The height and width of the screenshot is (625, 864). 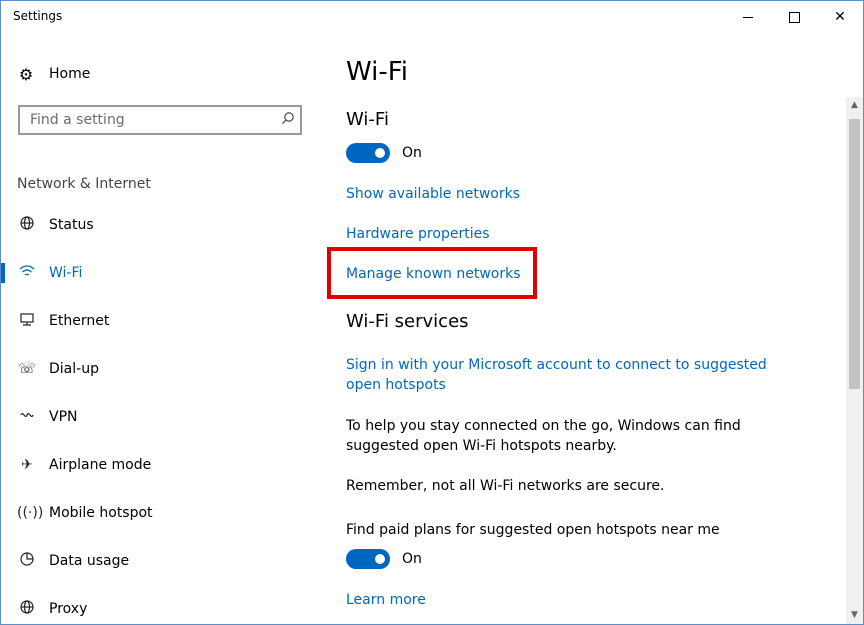 I want to click on wifi-services-heading: Wi-Fi services, so click(x=407, y=321).